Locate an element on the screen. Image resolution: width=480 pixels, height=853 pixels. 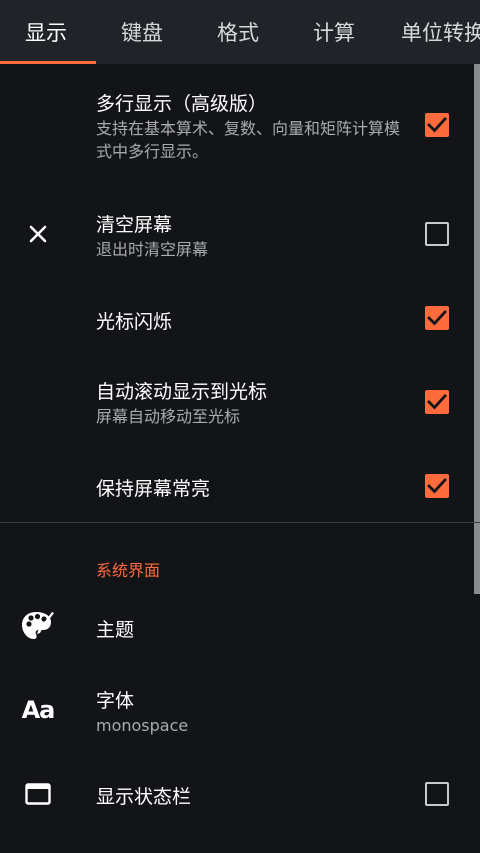
section-divider is located at coordinates (240, 522).